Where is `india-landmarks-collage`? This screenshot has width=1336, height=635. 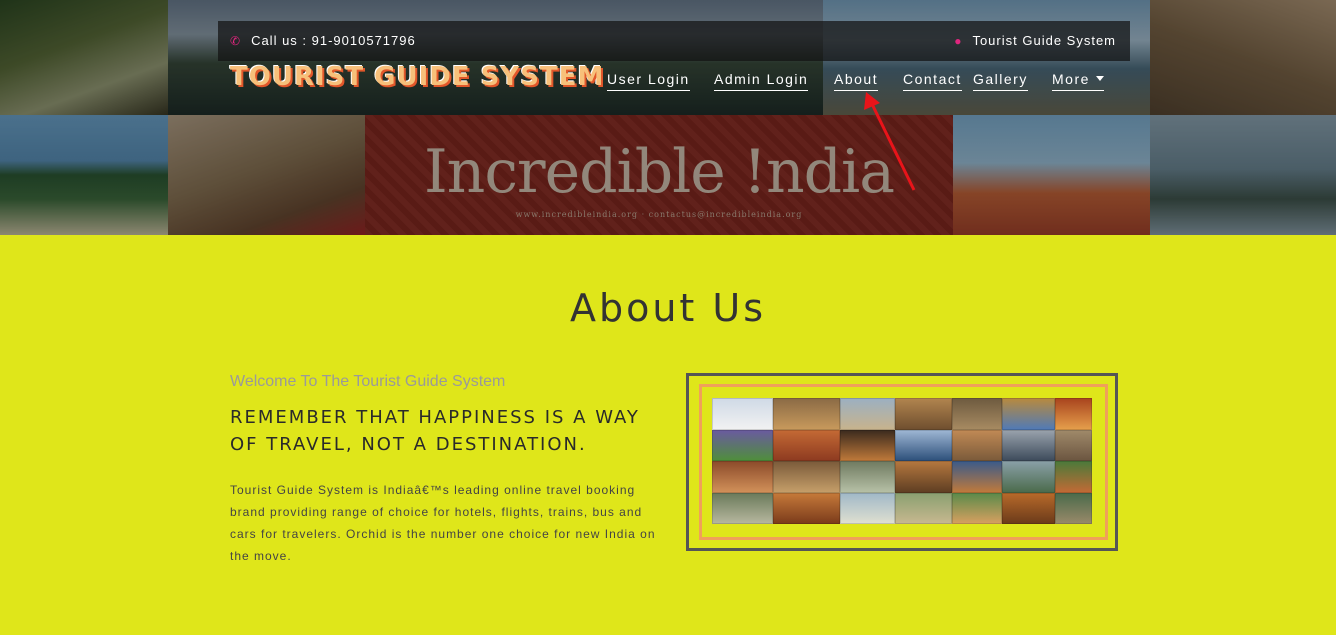 india-landmarks-collage is located at coordinates (902, 461).